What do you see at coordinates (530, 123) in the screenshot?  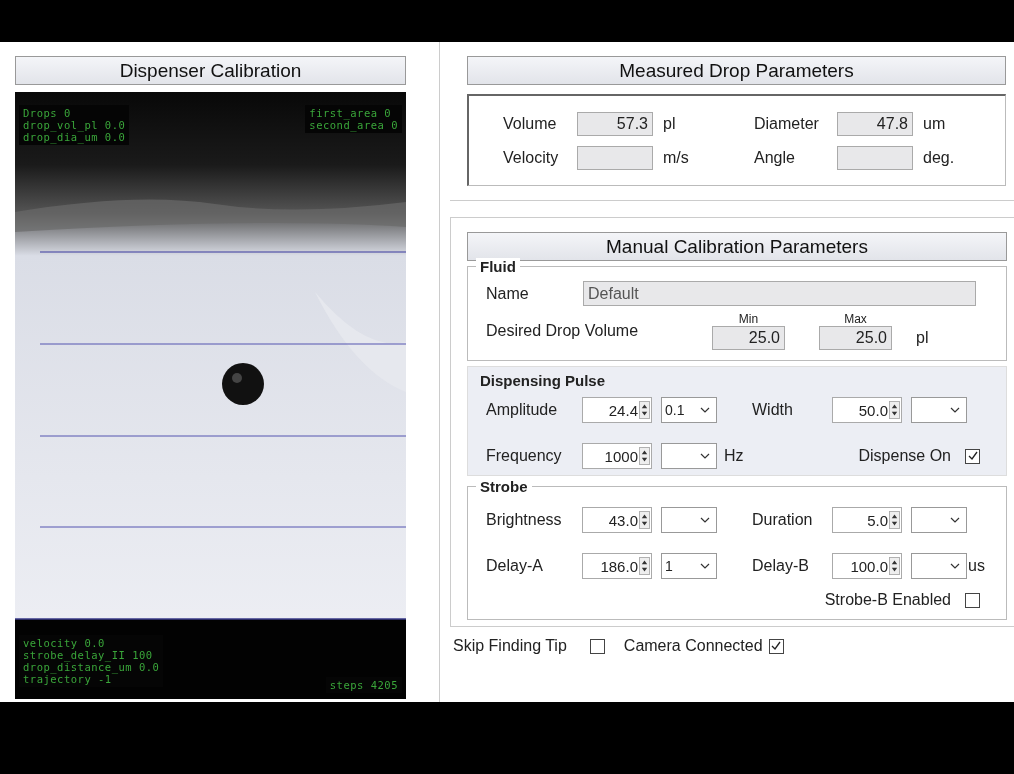 I see `field-label: Volume` at bounding box center [530, 123].